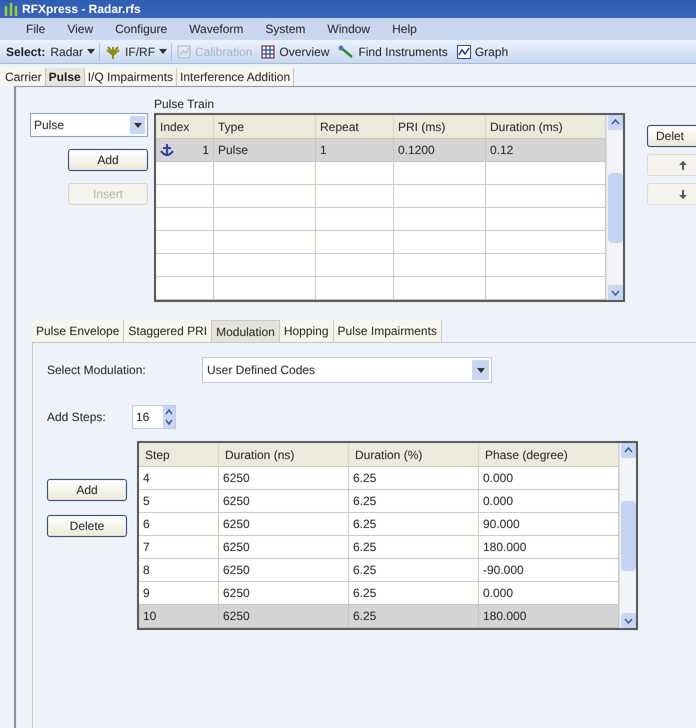  What do you see at coordinates (81, 9) in the screenshot?
I see `window-title: RFXpress - Radar.rfs` at bounding box center [81, 9].